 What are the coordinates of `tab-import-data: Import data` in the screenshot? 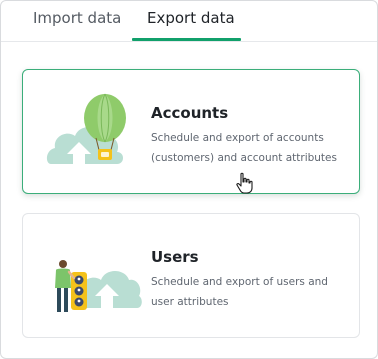 It's located at (77, 25).